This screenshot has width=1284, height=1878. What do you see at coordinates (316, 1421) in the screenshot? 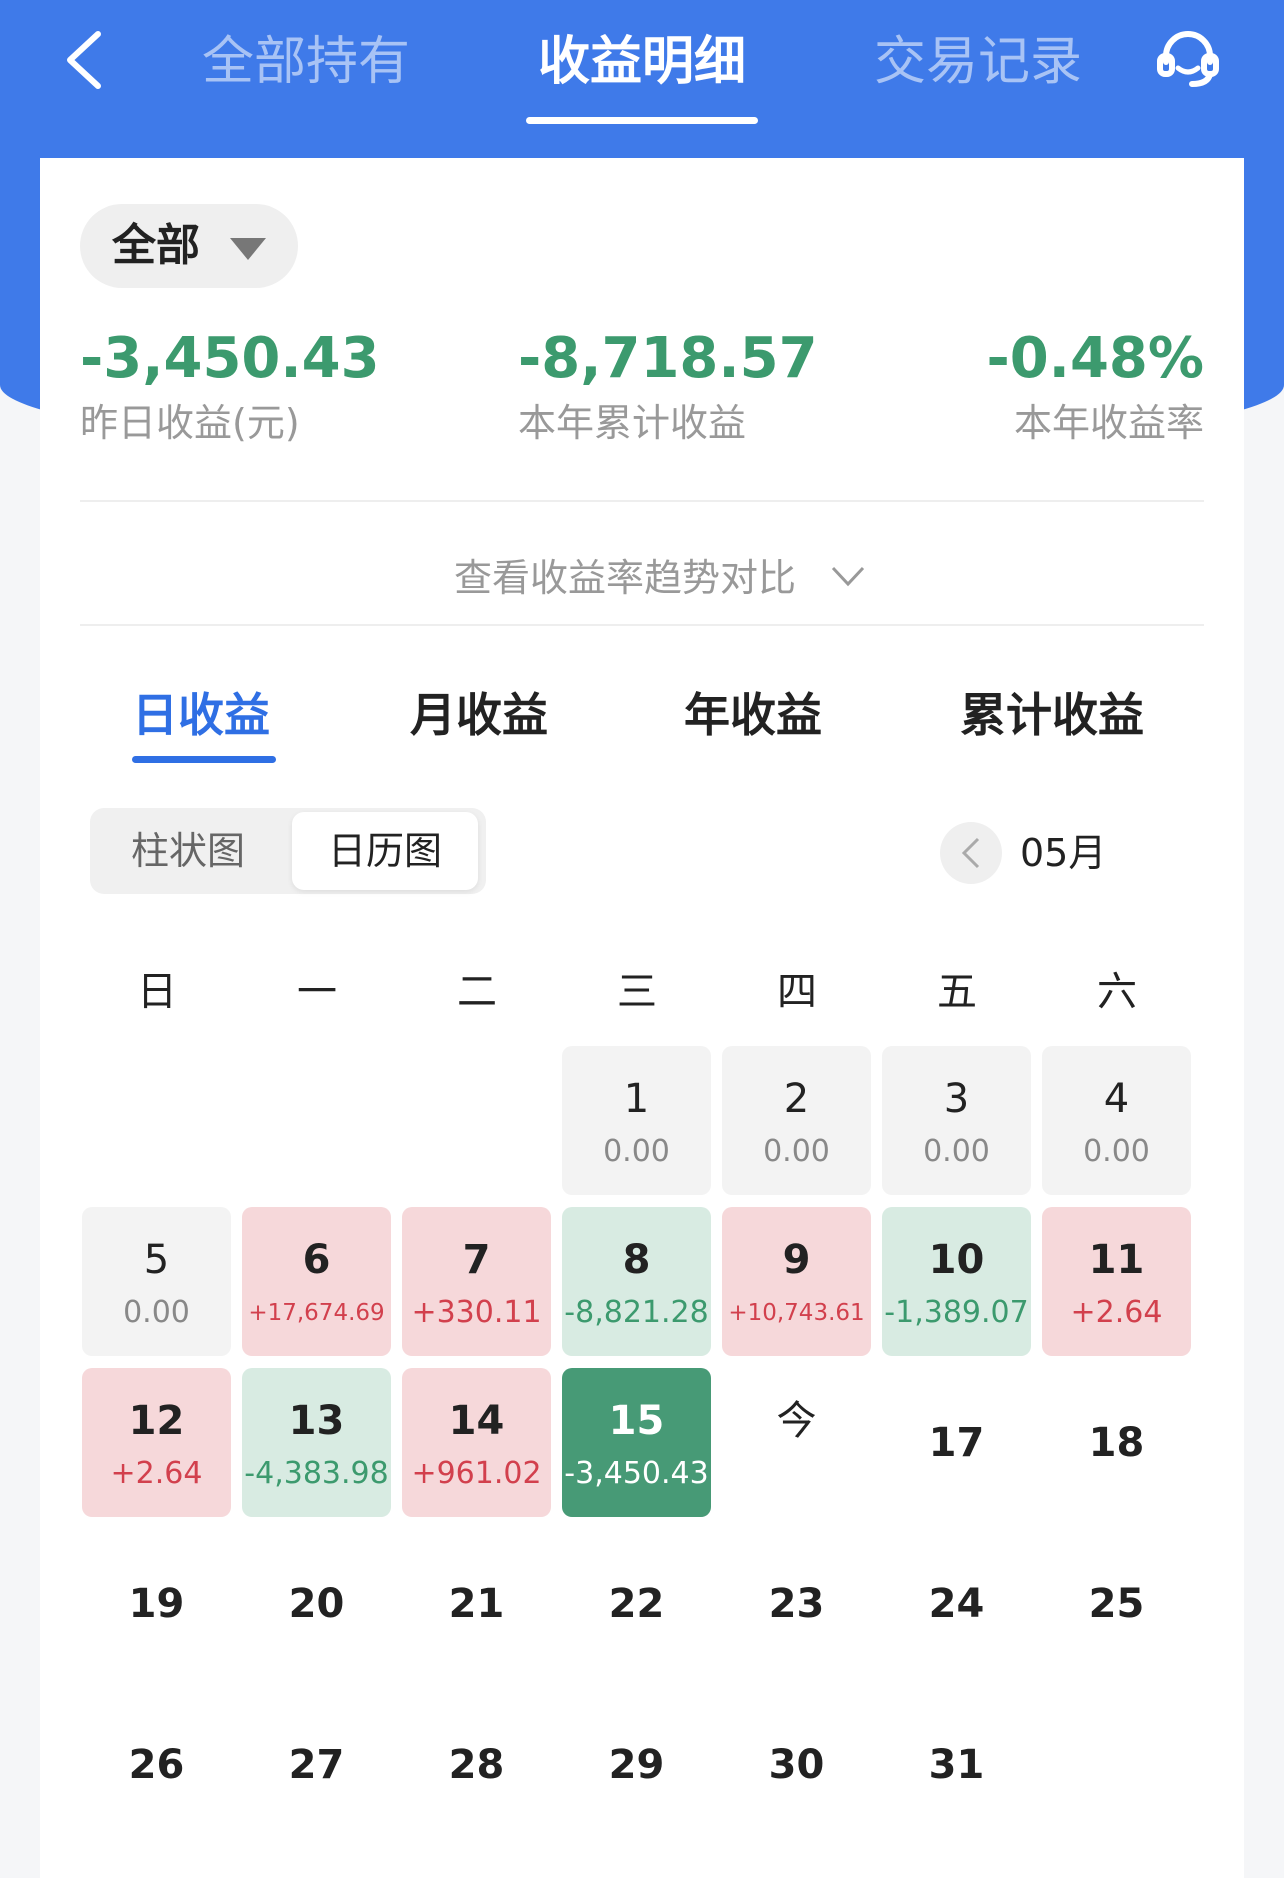
I see `day-number: 13` at bounding box center [316, 1421].